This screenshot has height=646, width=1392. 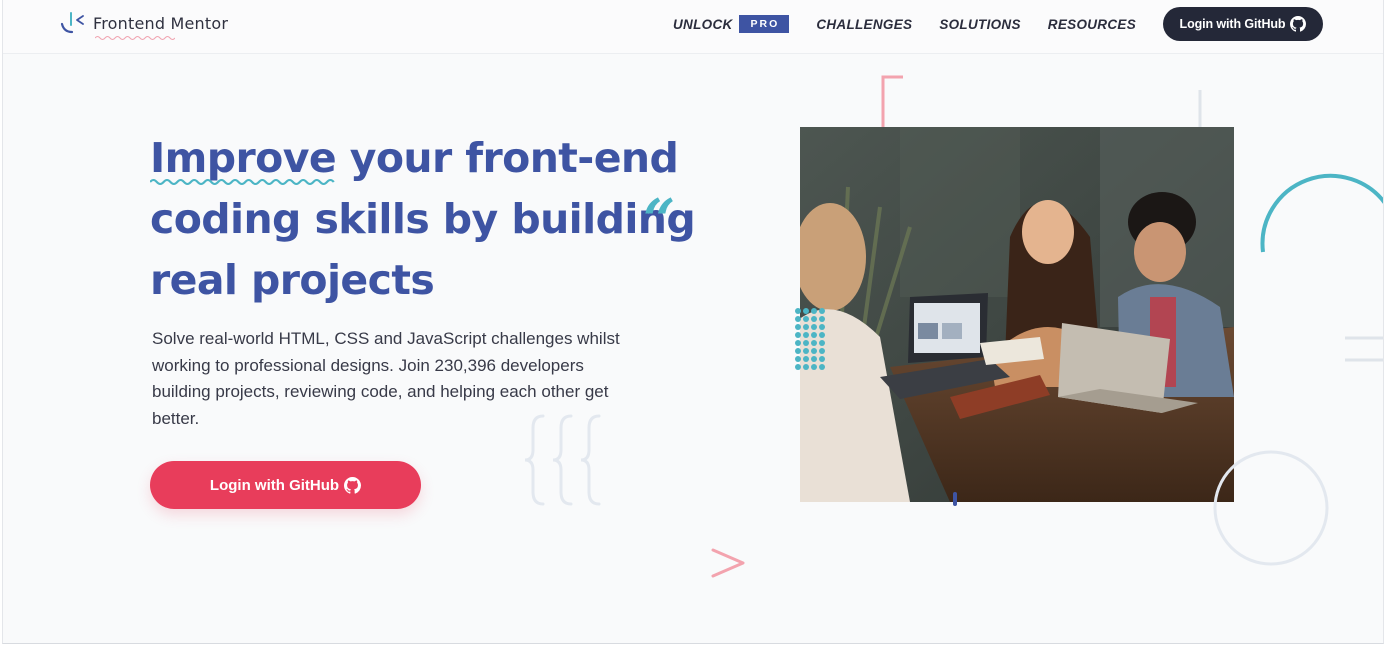 What do you see at coordinates (955, 499) in the screenshot?
I see `small-bar-decoration` at bounding box center [955, 499].